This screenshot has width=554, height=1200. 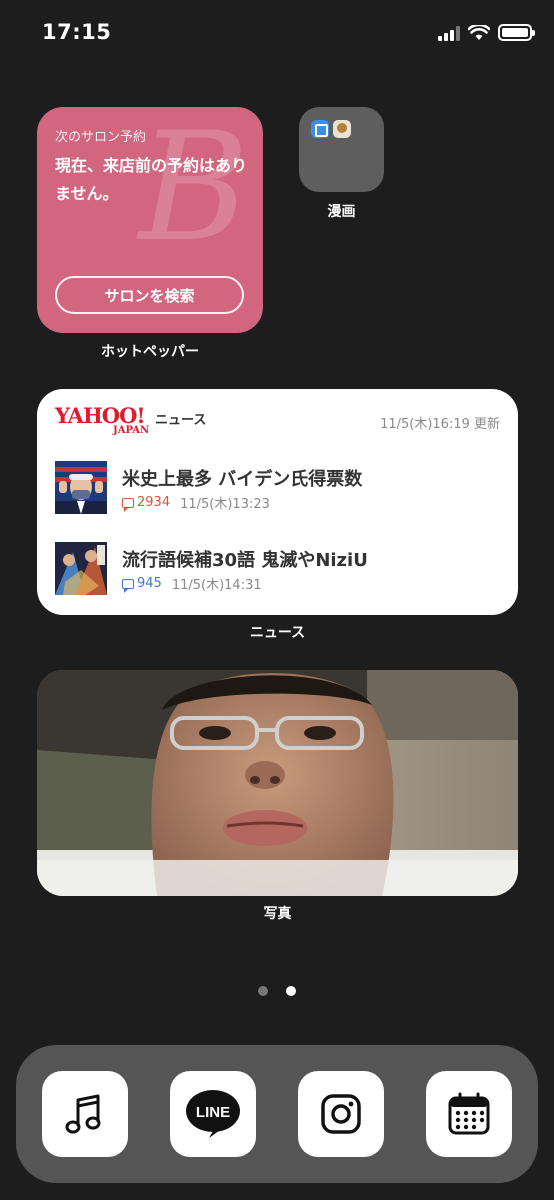 I want to click on dock: LINE, so click(x=277, y=1114).